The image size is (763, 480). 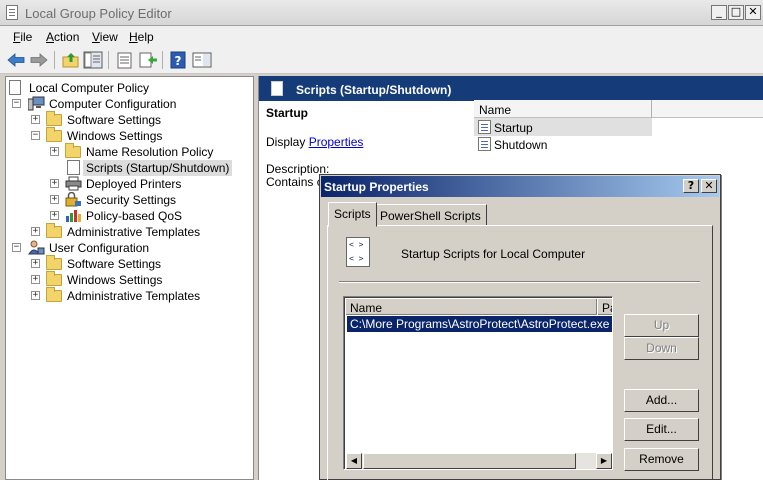 What do you see at coordinates (618, 109) in the screenshot?
I see `list-column-header: Name` at bounding box center [618, 109].